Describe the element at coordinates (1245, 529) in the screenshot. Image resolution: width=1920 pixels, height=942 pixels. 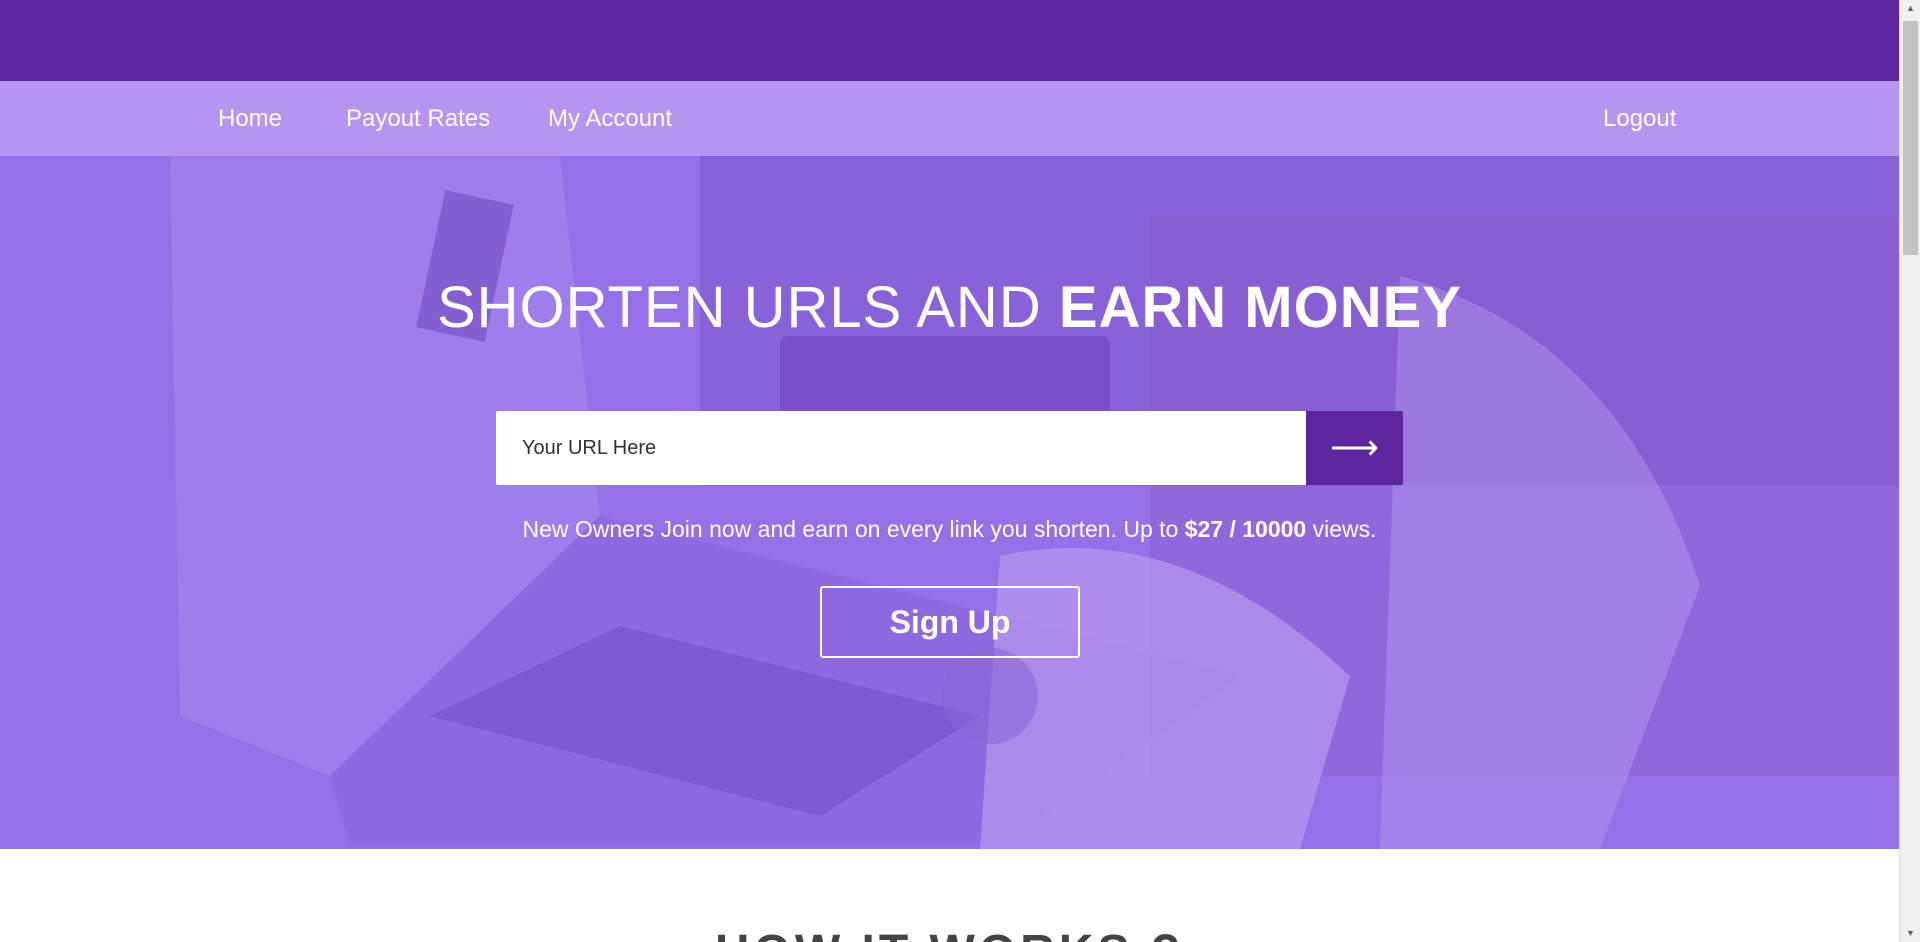
I see `promo-rate: $27 / 10000` at that location.